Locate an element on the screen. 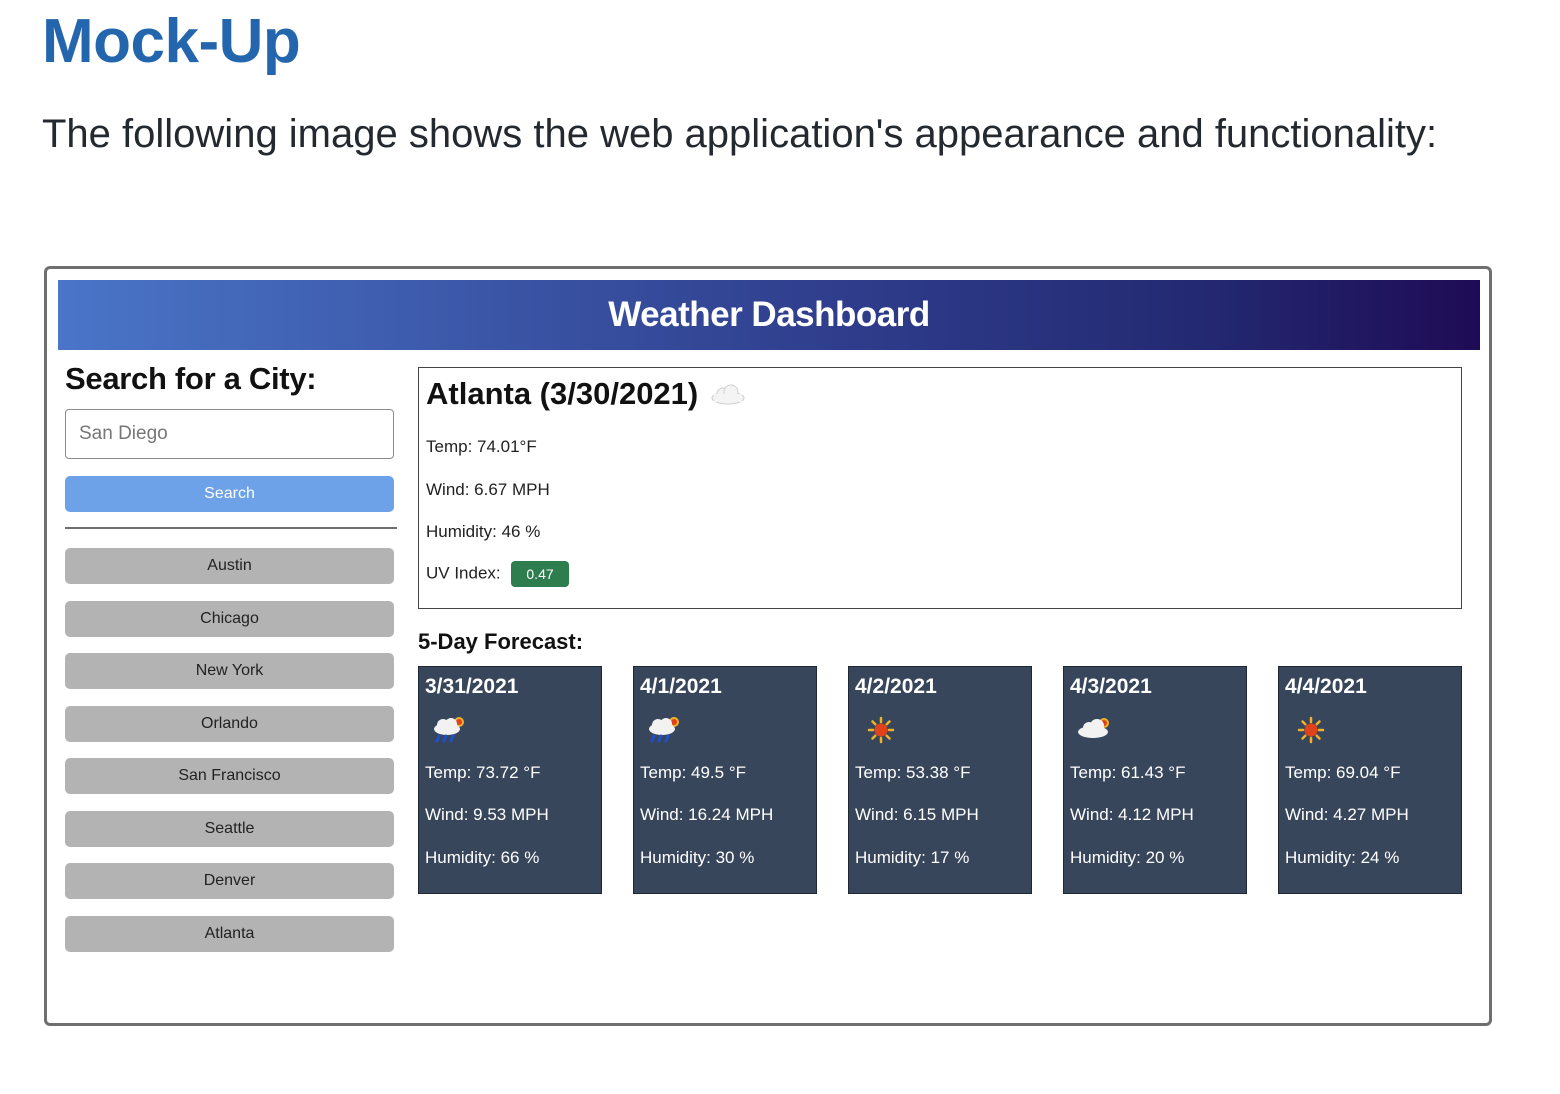 Image resolution: width=1560 pixels, height=1094 pixels. forecast-humidity: Humidity: 17 % is located at coordinates (912, 857).